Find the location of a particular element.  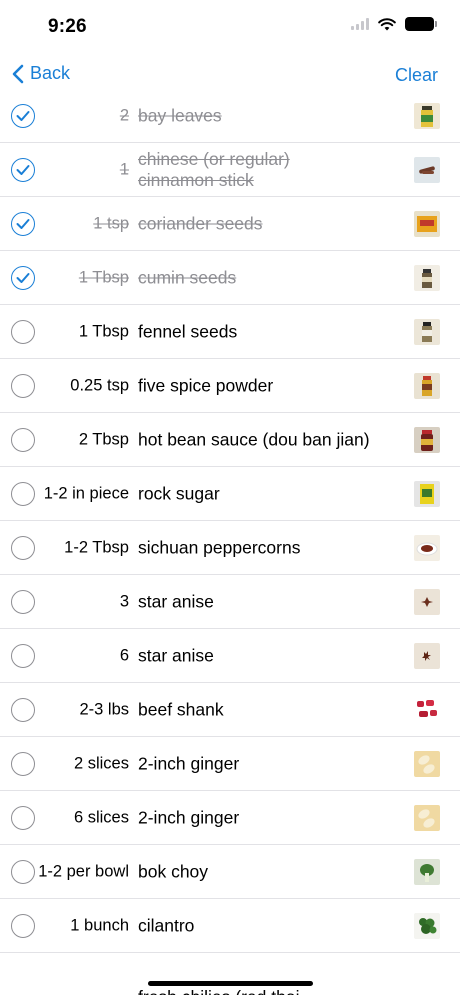

ingredient-name: bok choy is located at coordinates (173, 871).